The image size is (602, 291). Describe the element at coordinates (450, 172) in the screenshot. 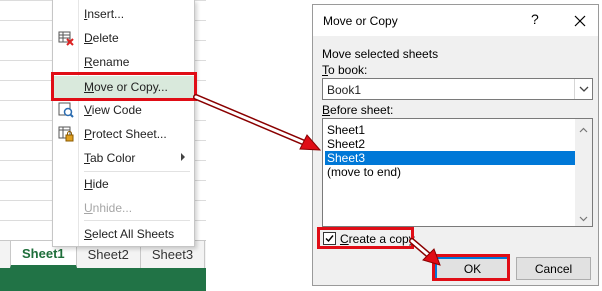

I see `list-item: (move to end)` at that location.